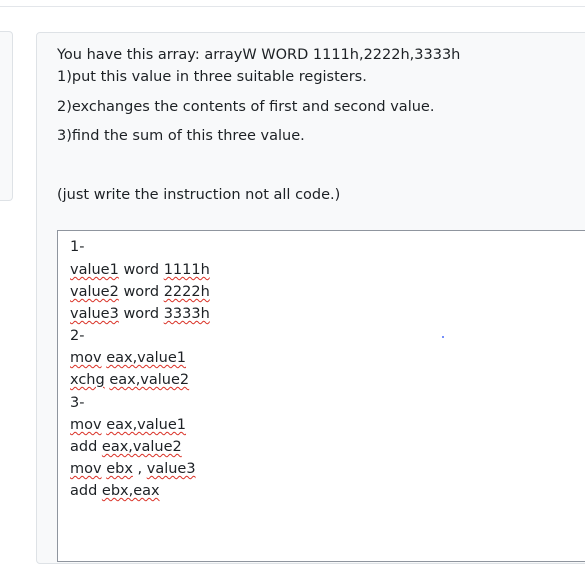 This screenshot has height=564, width=585. I want to click on question-text-line-4: 3)find the sum of this three value., so click(181, 136).